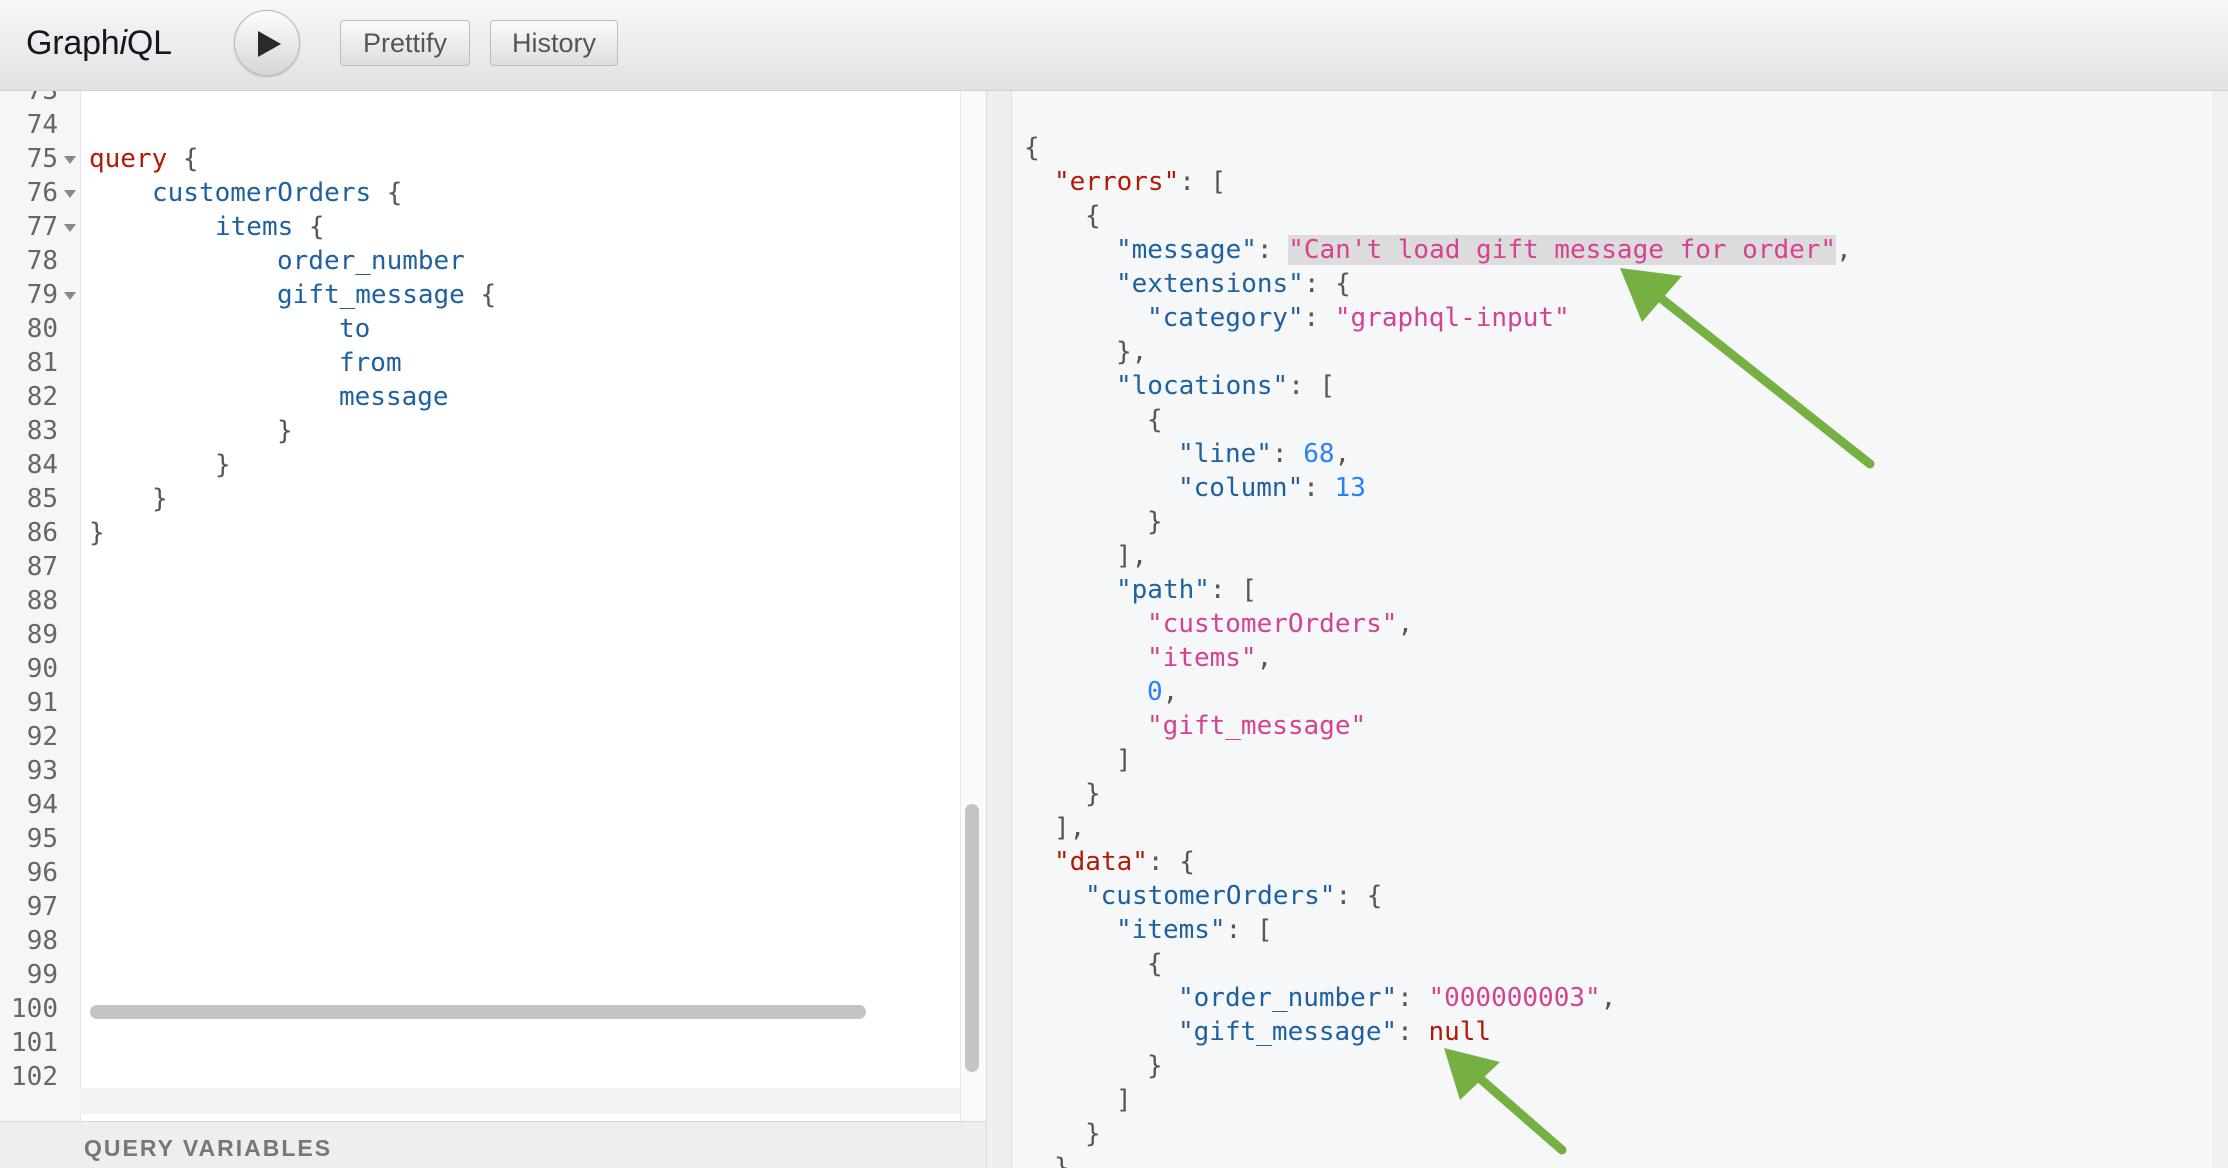 Image resolution: width=2228 pixels, height=1168 pixels. What do you see at coordinates (1194, 930) in the screenshot?
I see `json-line: "items": [` at bounding box center [1194, 930].